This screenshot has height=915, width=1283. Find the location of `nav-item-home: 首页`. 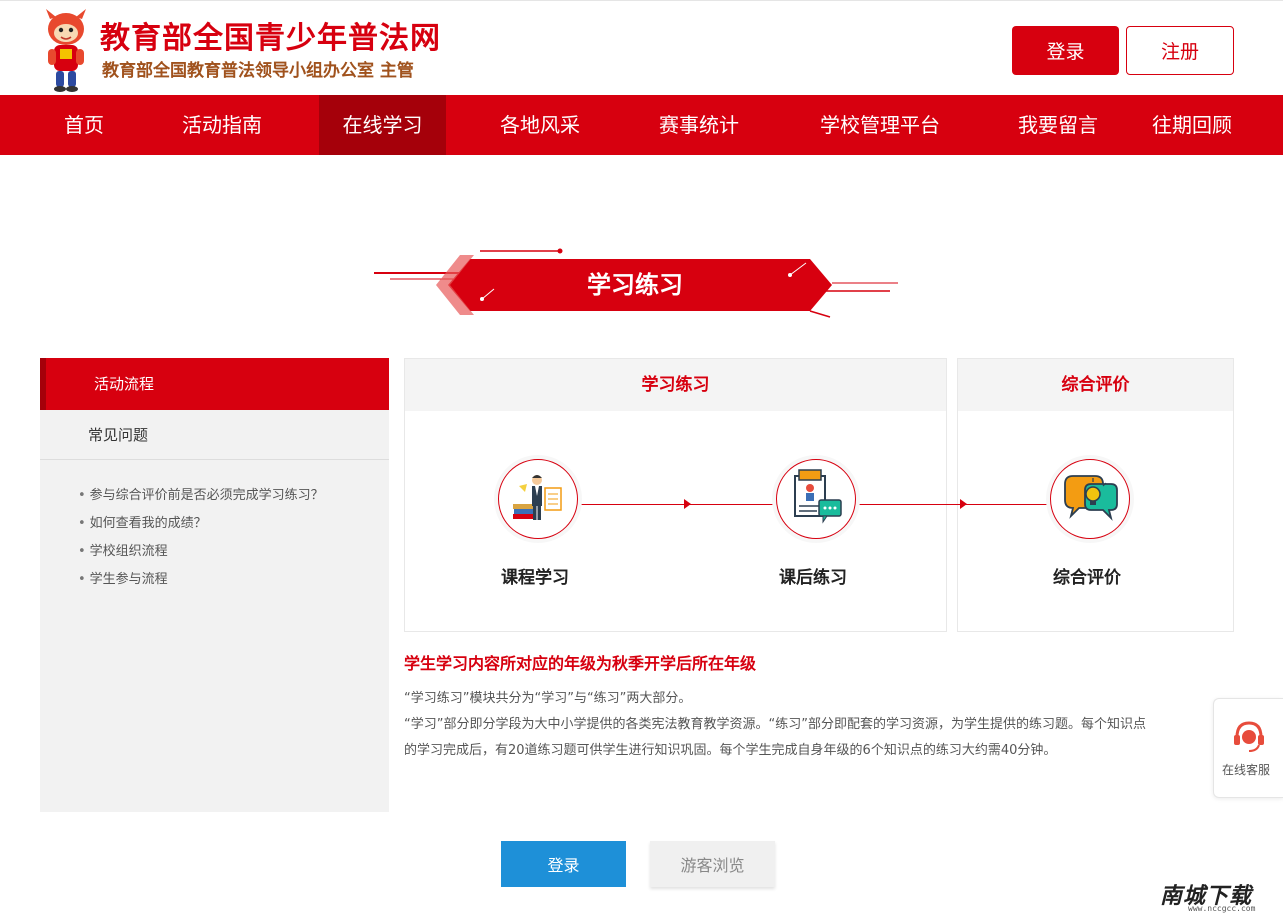

nav-item-home: 首页 is located at coordinates (84, 125).